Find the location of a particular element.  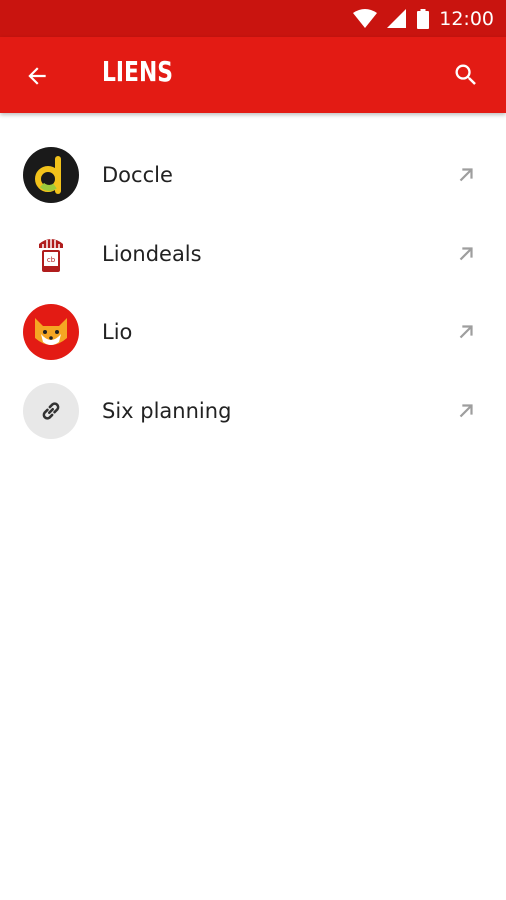

svg-text: cb is located at coordinates (51, 260).